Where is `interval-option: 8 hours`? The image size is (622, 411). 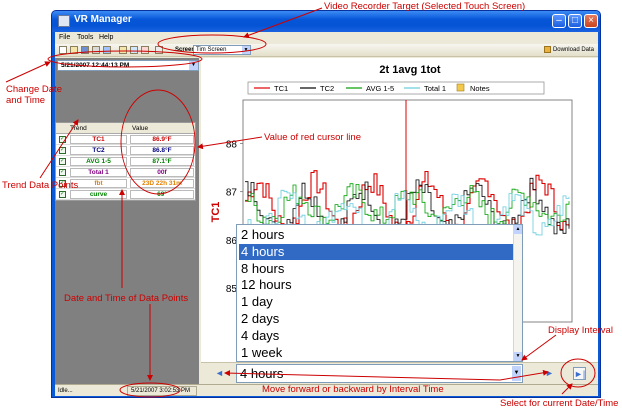
interval-option: 8 hours is located at coordinates (376, 269).